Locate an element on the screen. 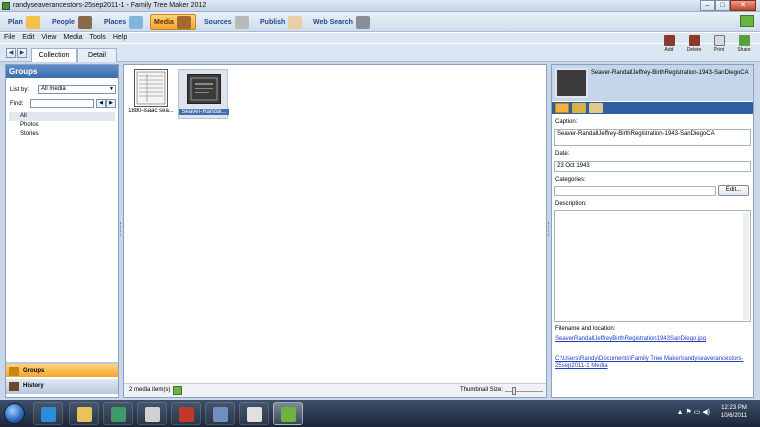 The width and height of the screenshot is (760, 427). workspace-people: People is located at coordinates (72, 22).